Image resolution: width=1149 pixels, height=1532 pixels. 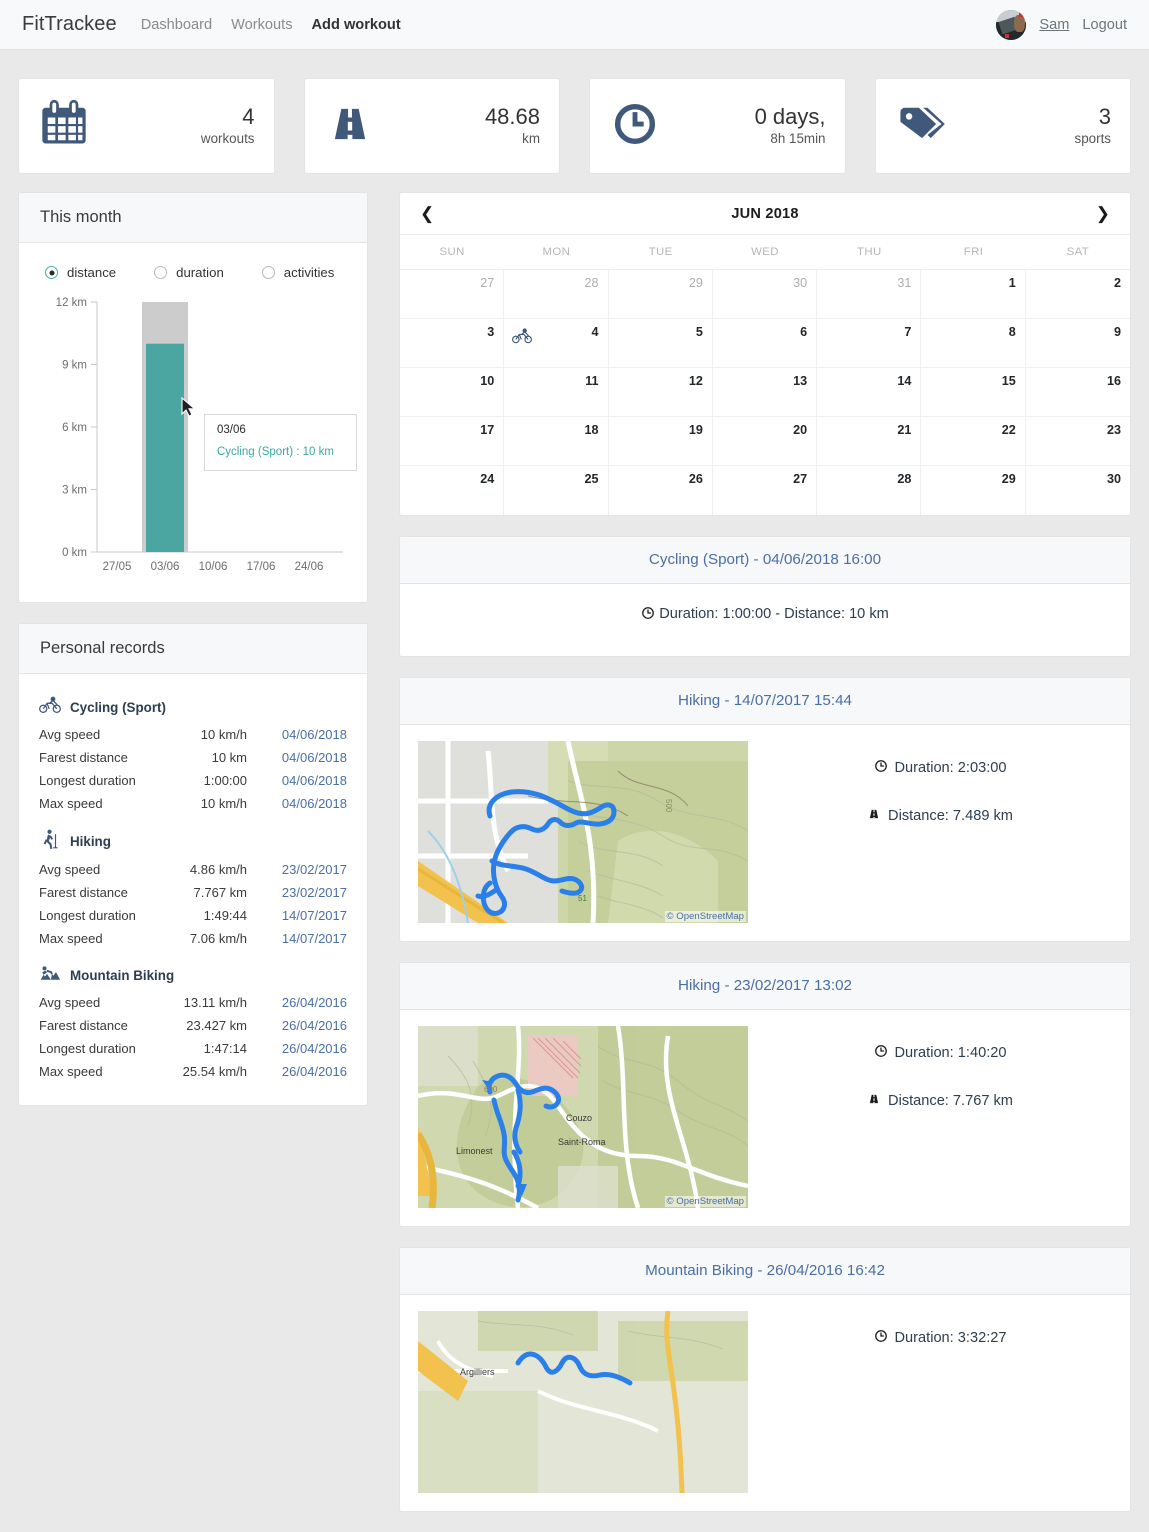 I want to click on calendar-day-cell: 12, so click(x=660, y=392).